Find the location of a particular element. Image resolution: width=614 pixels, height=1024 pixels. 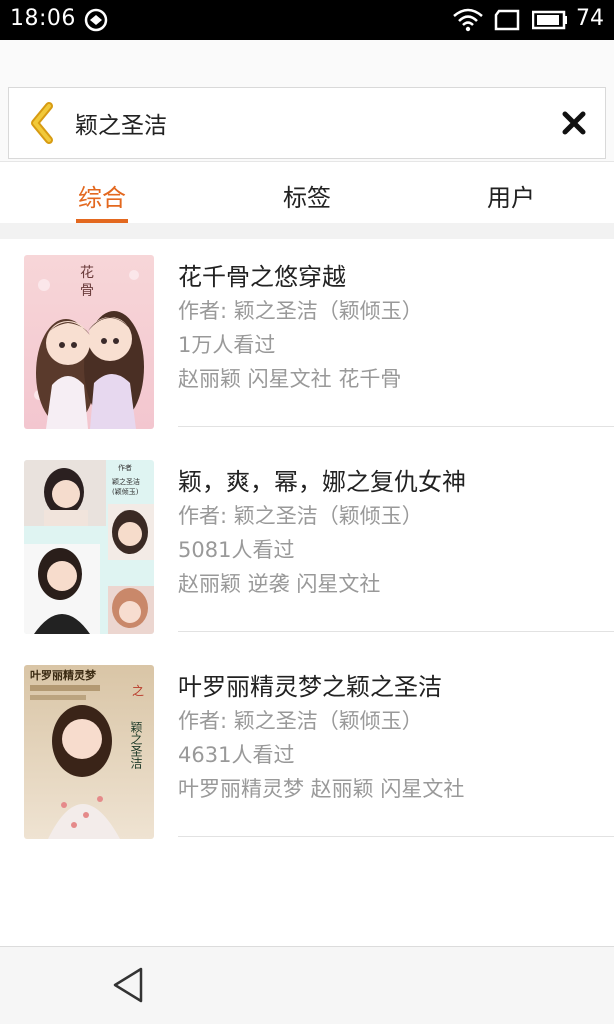

tab-users: 用户 is located at coordinates (511, 195).